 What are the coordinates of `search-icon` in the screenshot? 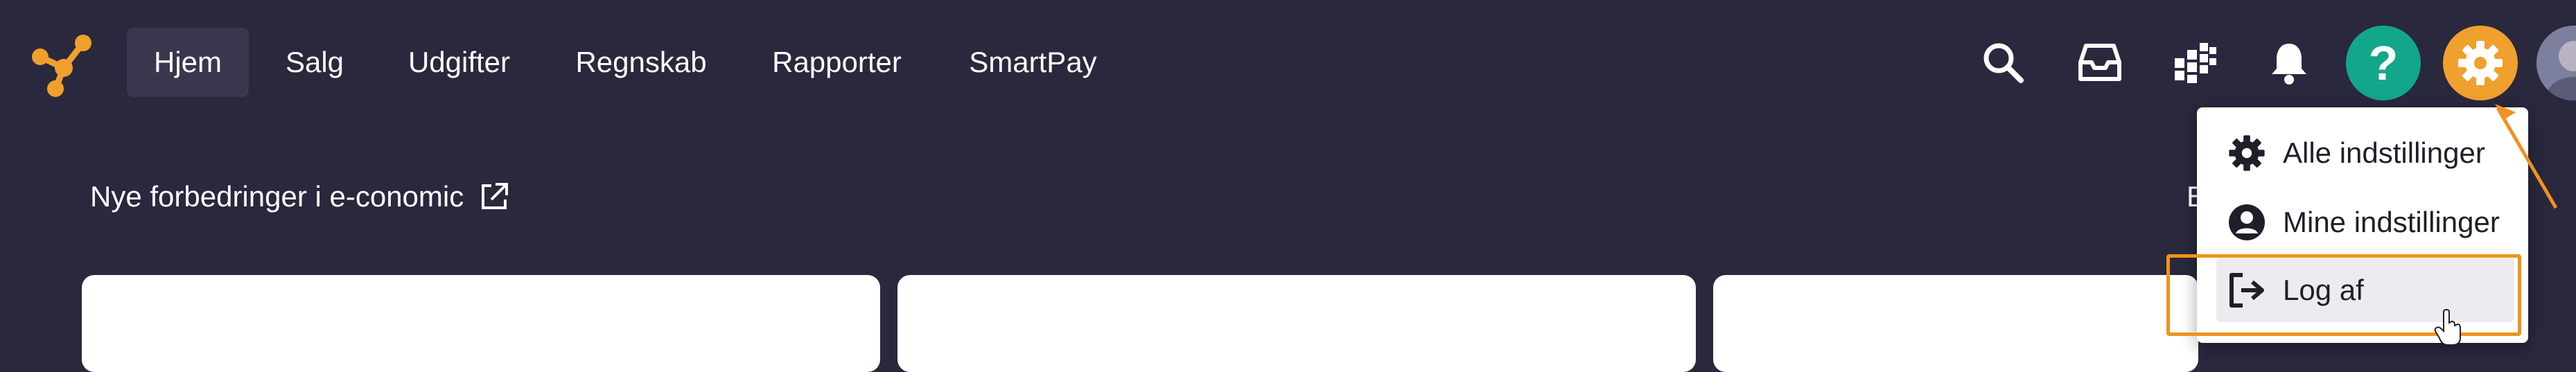 It's located at (2003, 63).